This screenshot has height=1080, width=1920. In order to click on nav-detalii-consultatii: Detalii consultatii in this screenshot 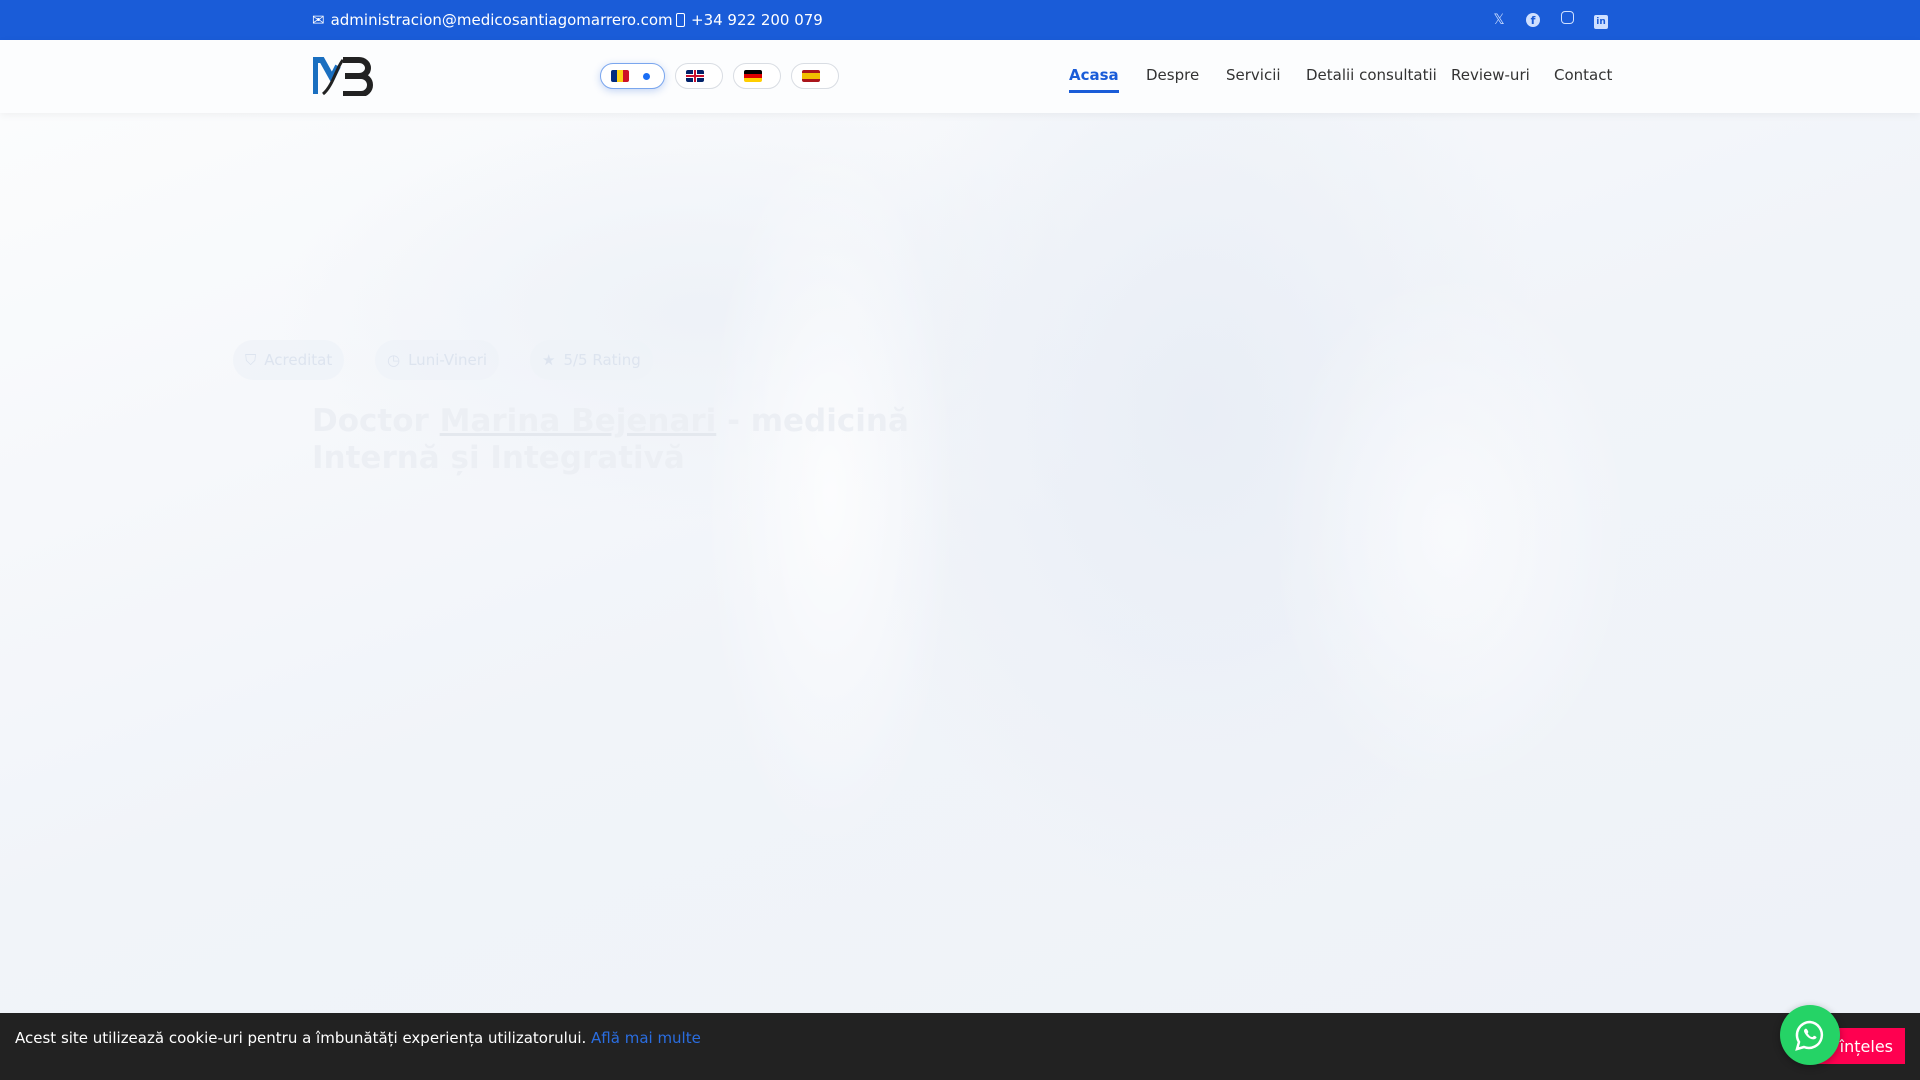, I will do `click(1371, 75)`.